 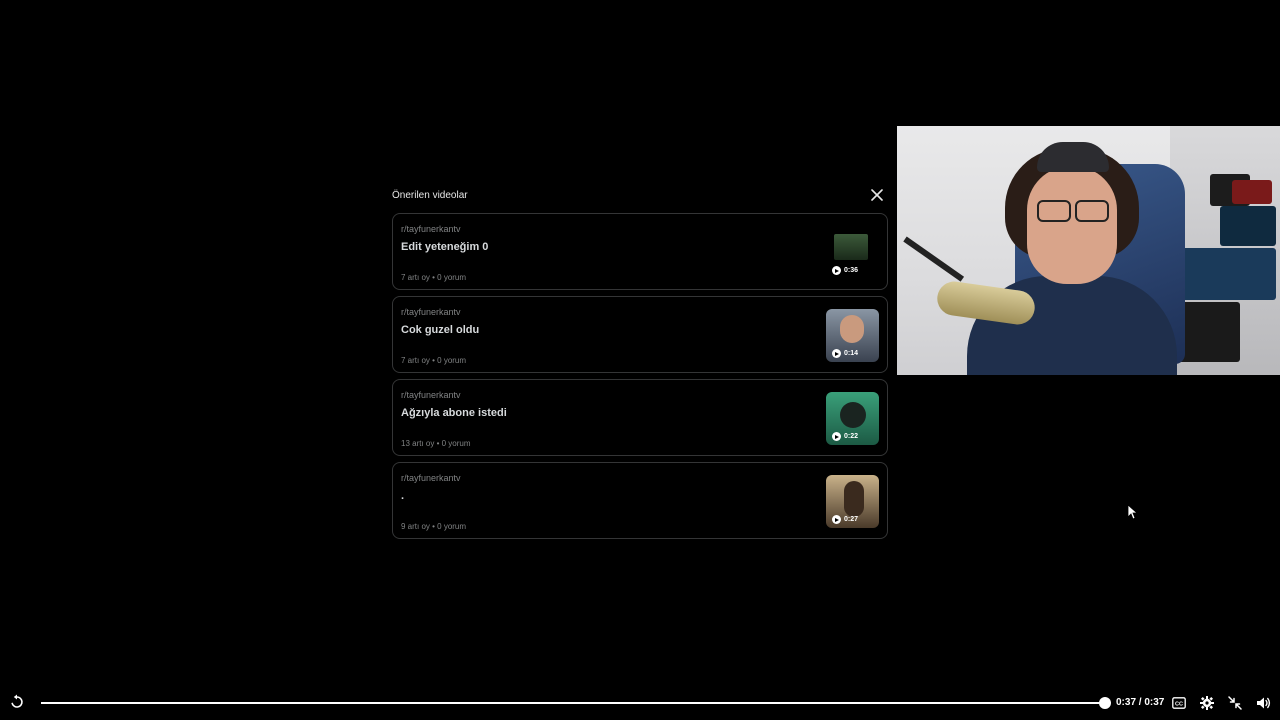 I want to click on person-face, so click(x=1072, y=225).